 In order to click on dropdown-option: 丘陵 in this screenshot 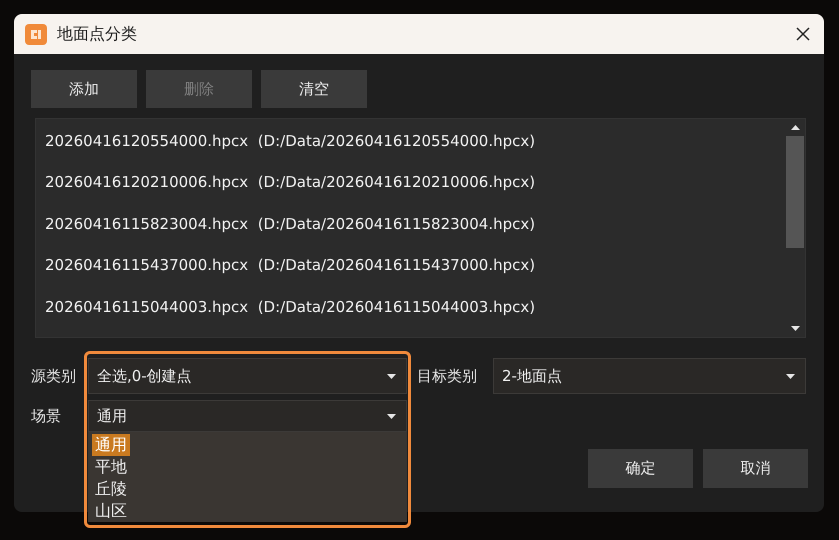, I will do `click(111, 489)`.